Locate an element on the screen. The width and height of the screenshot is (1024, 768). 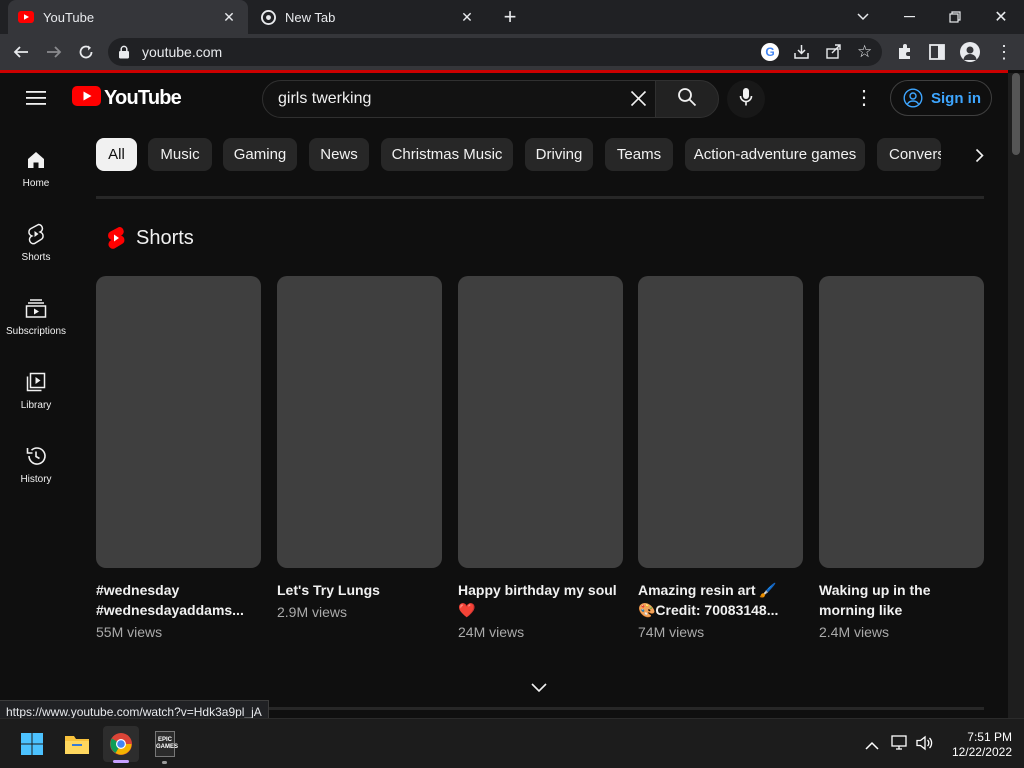
clock-time: 7:51 PM is located at coordinates (989, 737).